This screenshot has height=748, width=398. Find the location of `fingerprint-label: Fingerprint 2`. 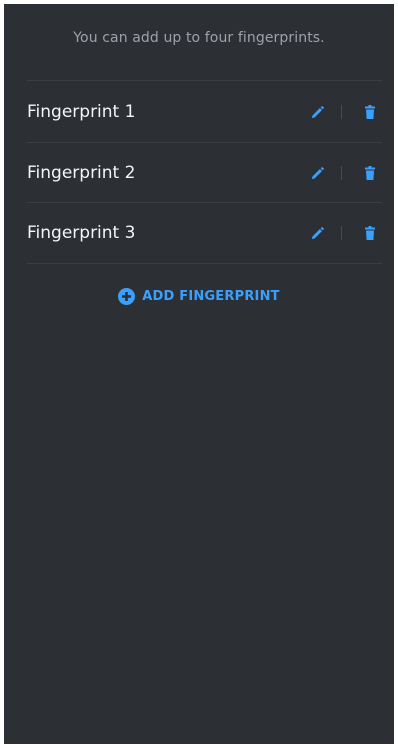

fingerprint-label: Fingerprint 2 is located at coordinates (81, 173).